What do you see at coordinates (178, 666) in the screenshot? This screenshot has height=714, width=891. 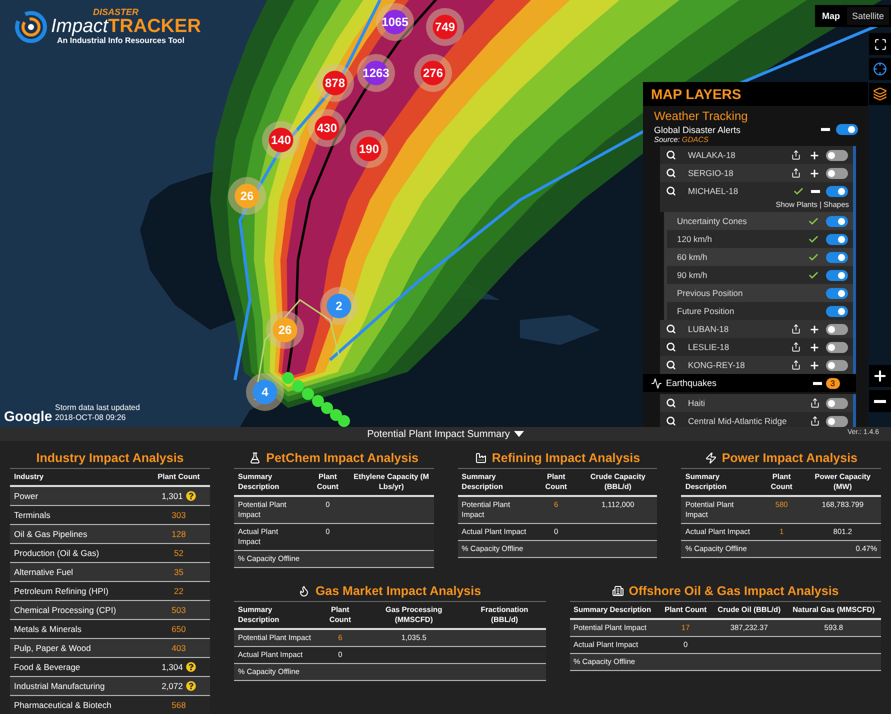 I see `table-cell: 1,304` at bounding box center [178, 666].